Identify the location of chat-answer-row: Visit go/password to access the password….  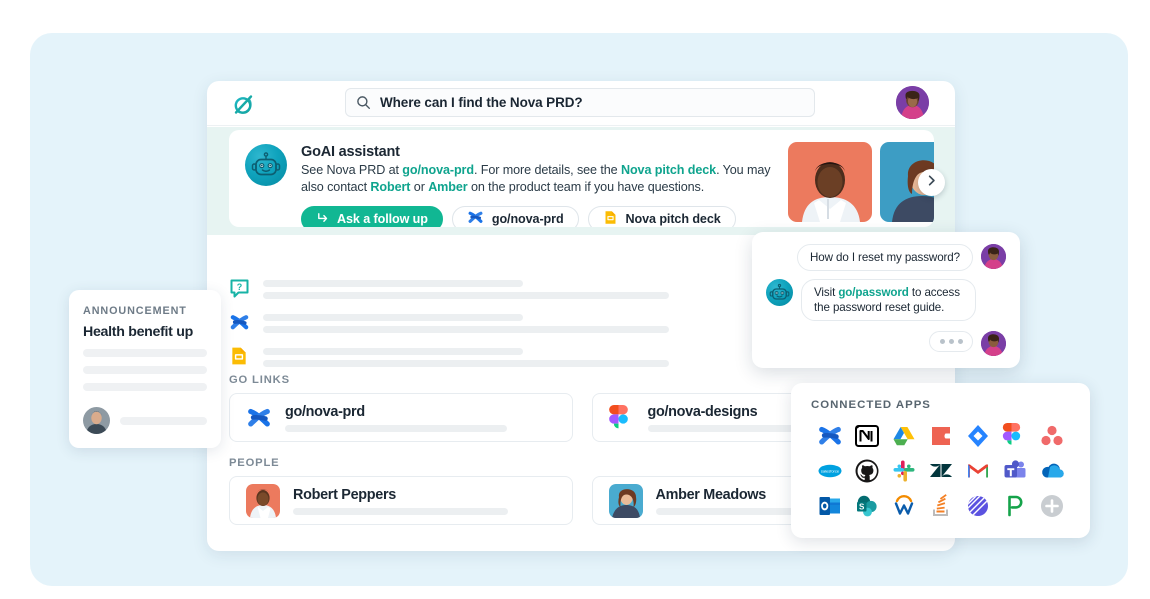
(886, 300).